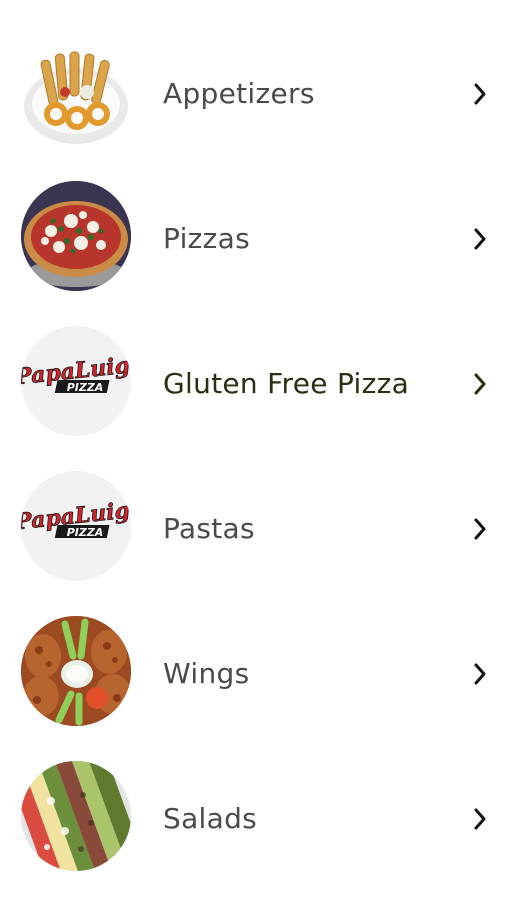 The image size is (507, 900). Describe the element at coordinates (239, 93) in the screenshot. I see `menu-item-label: Appetizers` at that location.